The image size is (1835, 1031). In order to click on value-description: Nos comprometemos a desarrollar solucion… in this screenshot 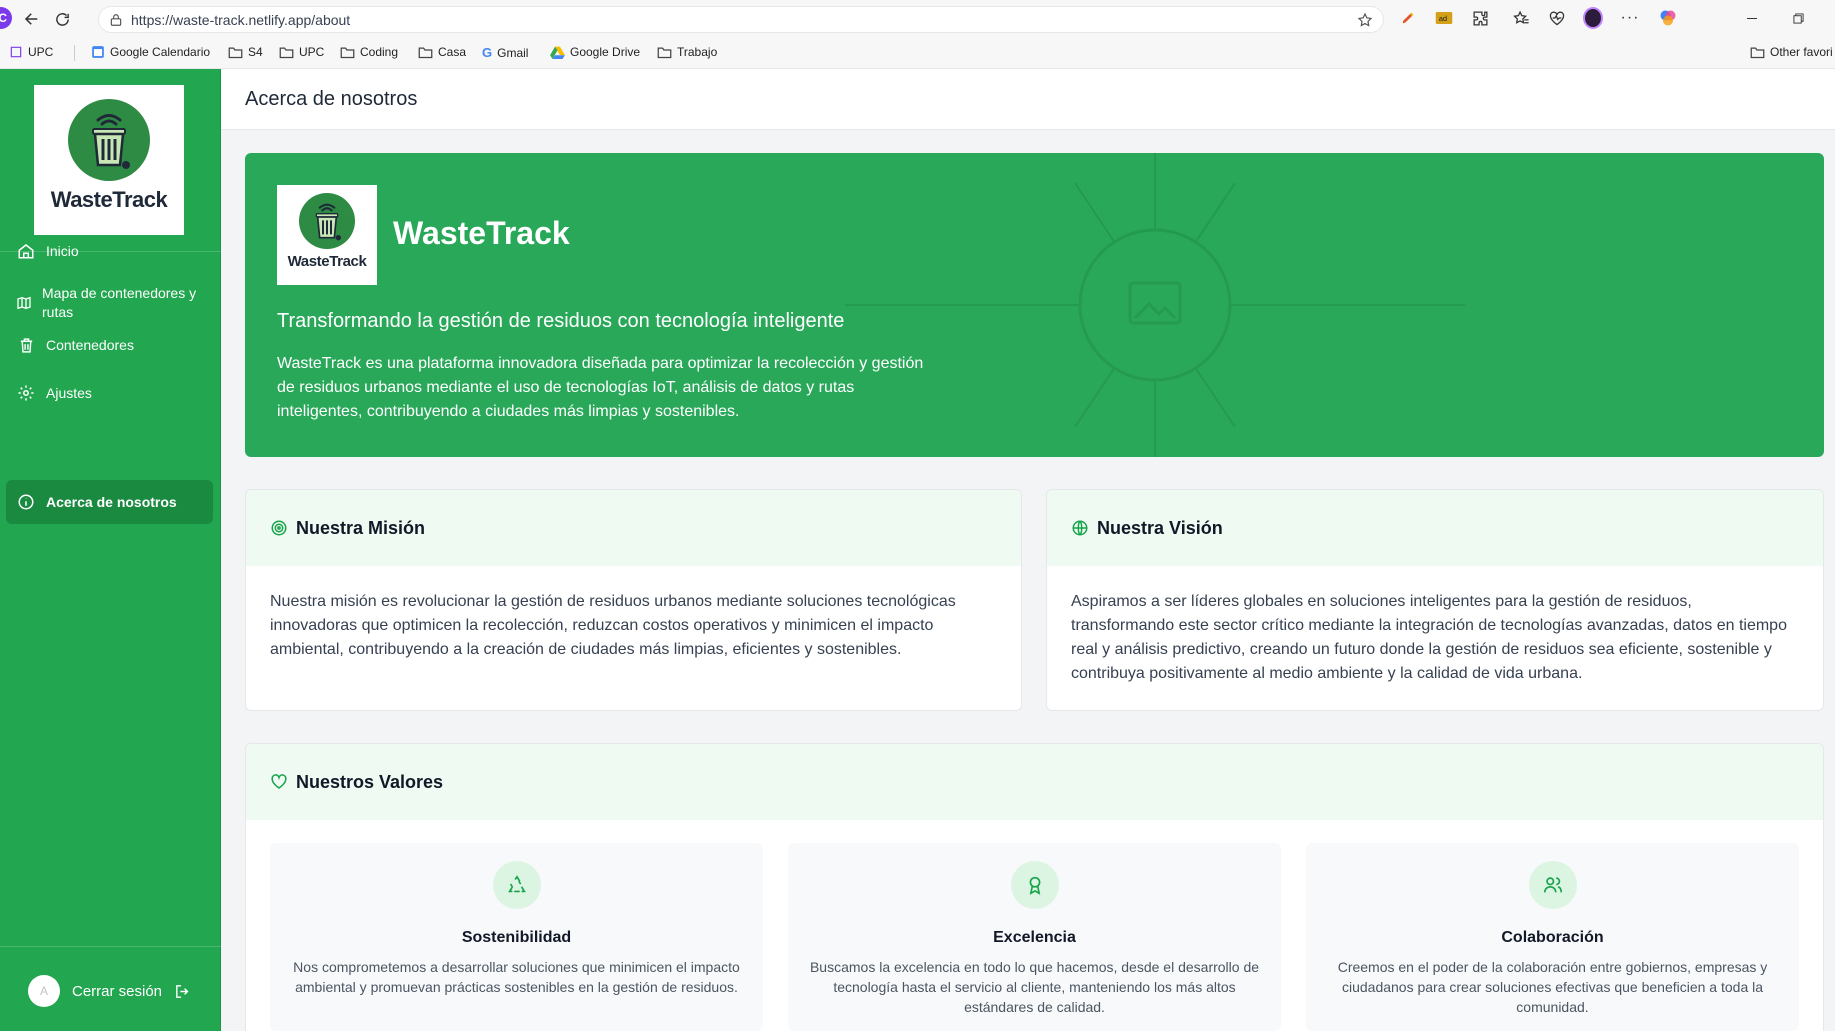, I will do `click(516, 977)`.